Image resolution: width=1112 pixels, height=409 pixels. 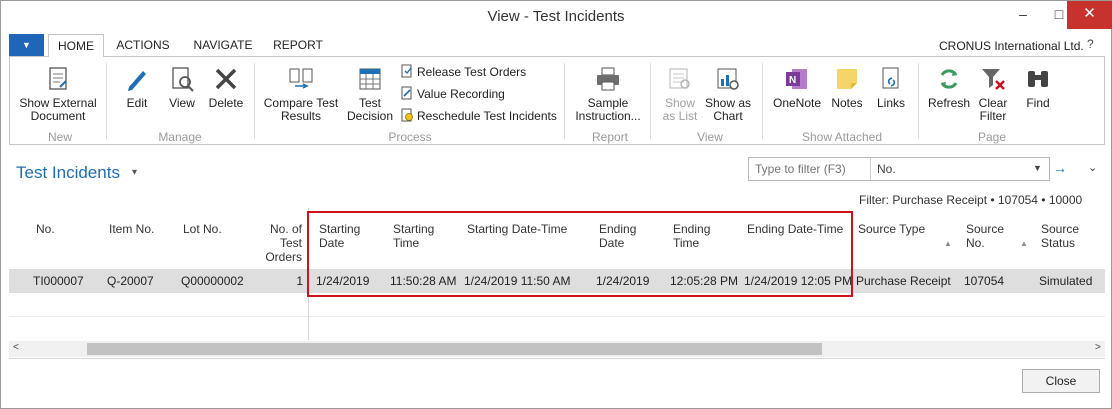 What do you see at coordinates (58, 78) in the screenshot?
I see `document-icon` at bounding box center [58, 78].